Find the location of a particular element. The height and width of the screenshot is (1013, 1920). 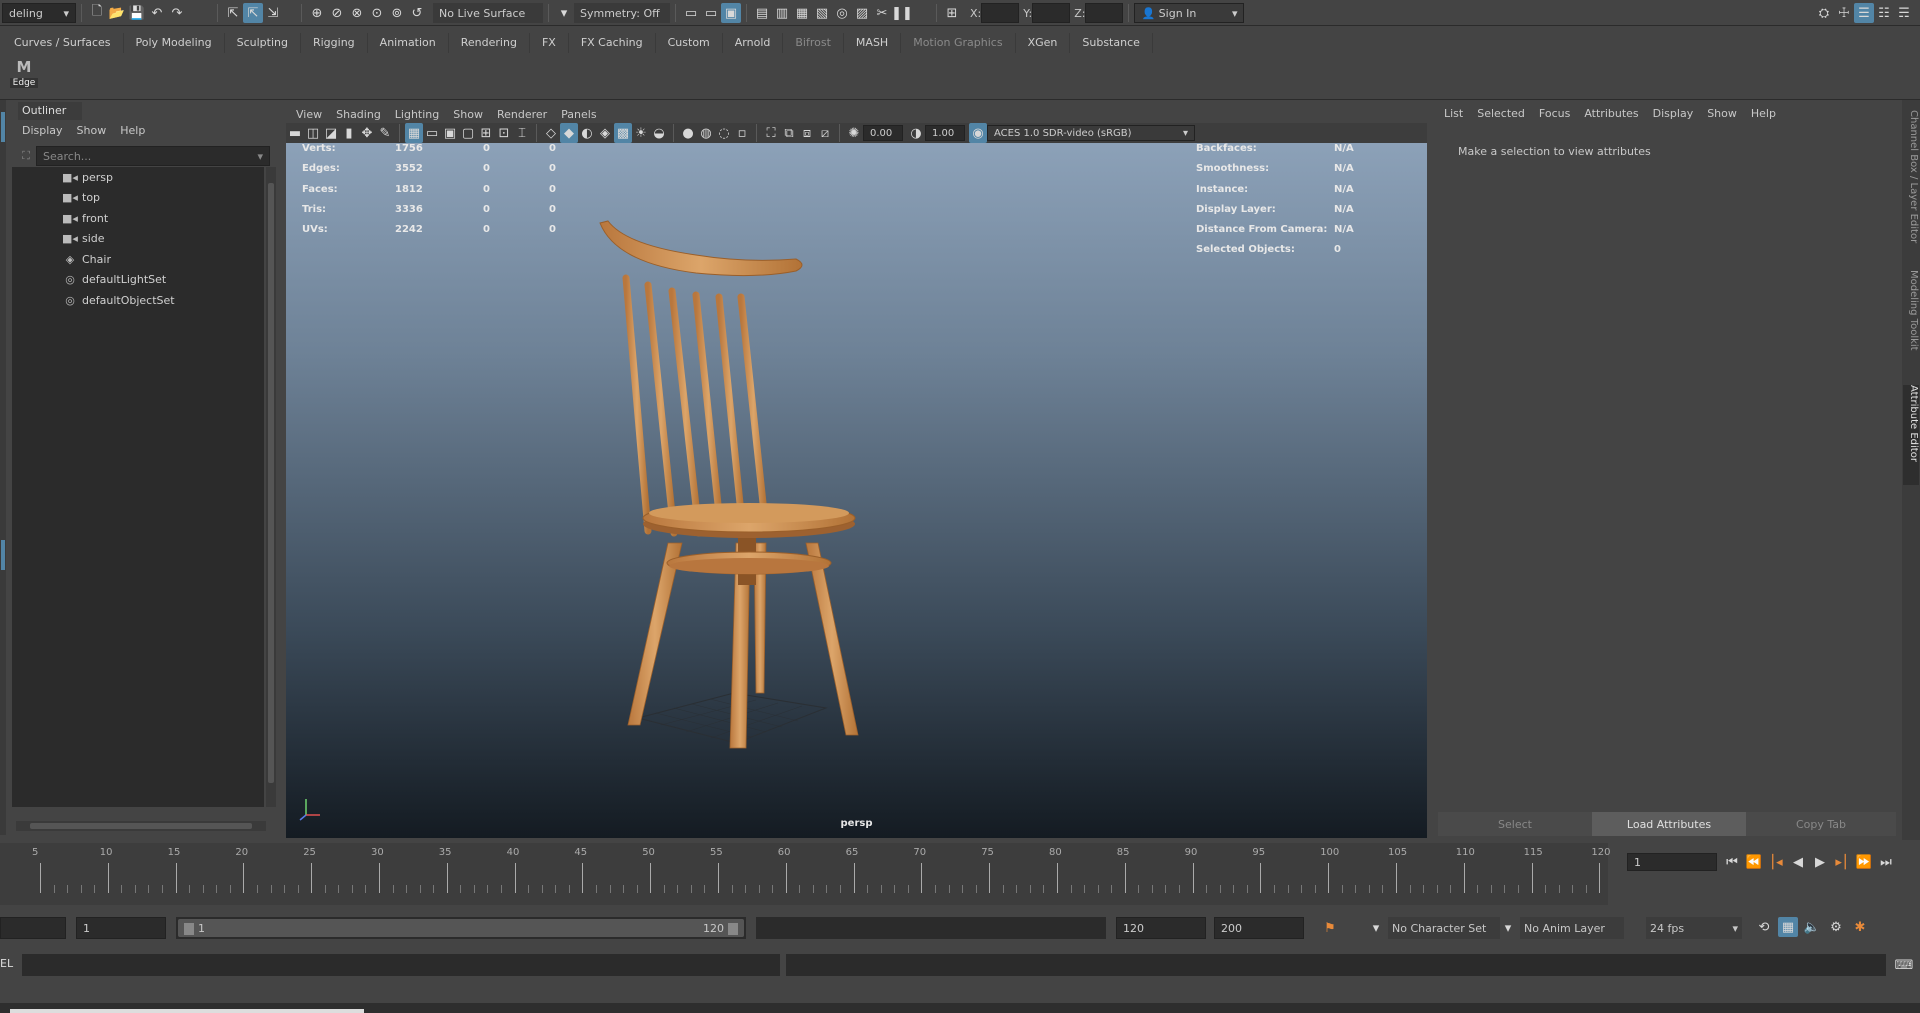

camera-attributes-icon: ◫ is located at coordinates (313, 133).